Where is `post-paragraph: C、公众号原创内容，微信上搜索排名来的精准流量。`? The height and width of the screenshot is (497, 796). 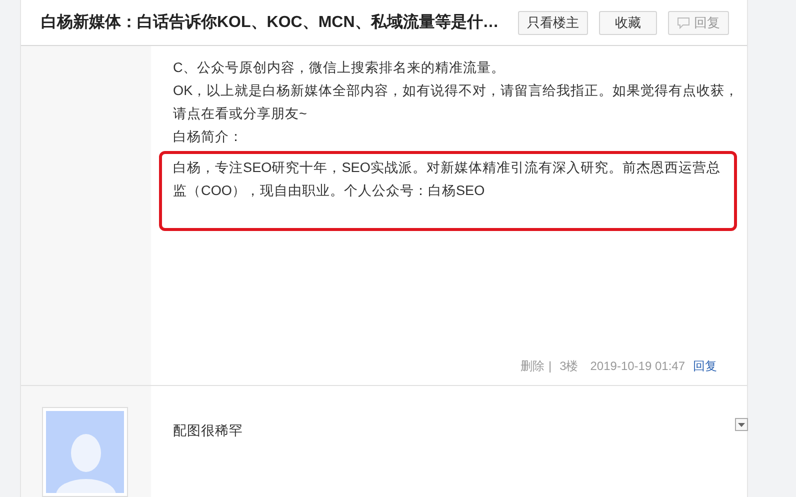 post-paragraph: C、公众号原创内容，微信上搜索排名来的精准流量。 is located at coordinates (339, 68).